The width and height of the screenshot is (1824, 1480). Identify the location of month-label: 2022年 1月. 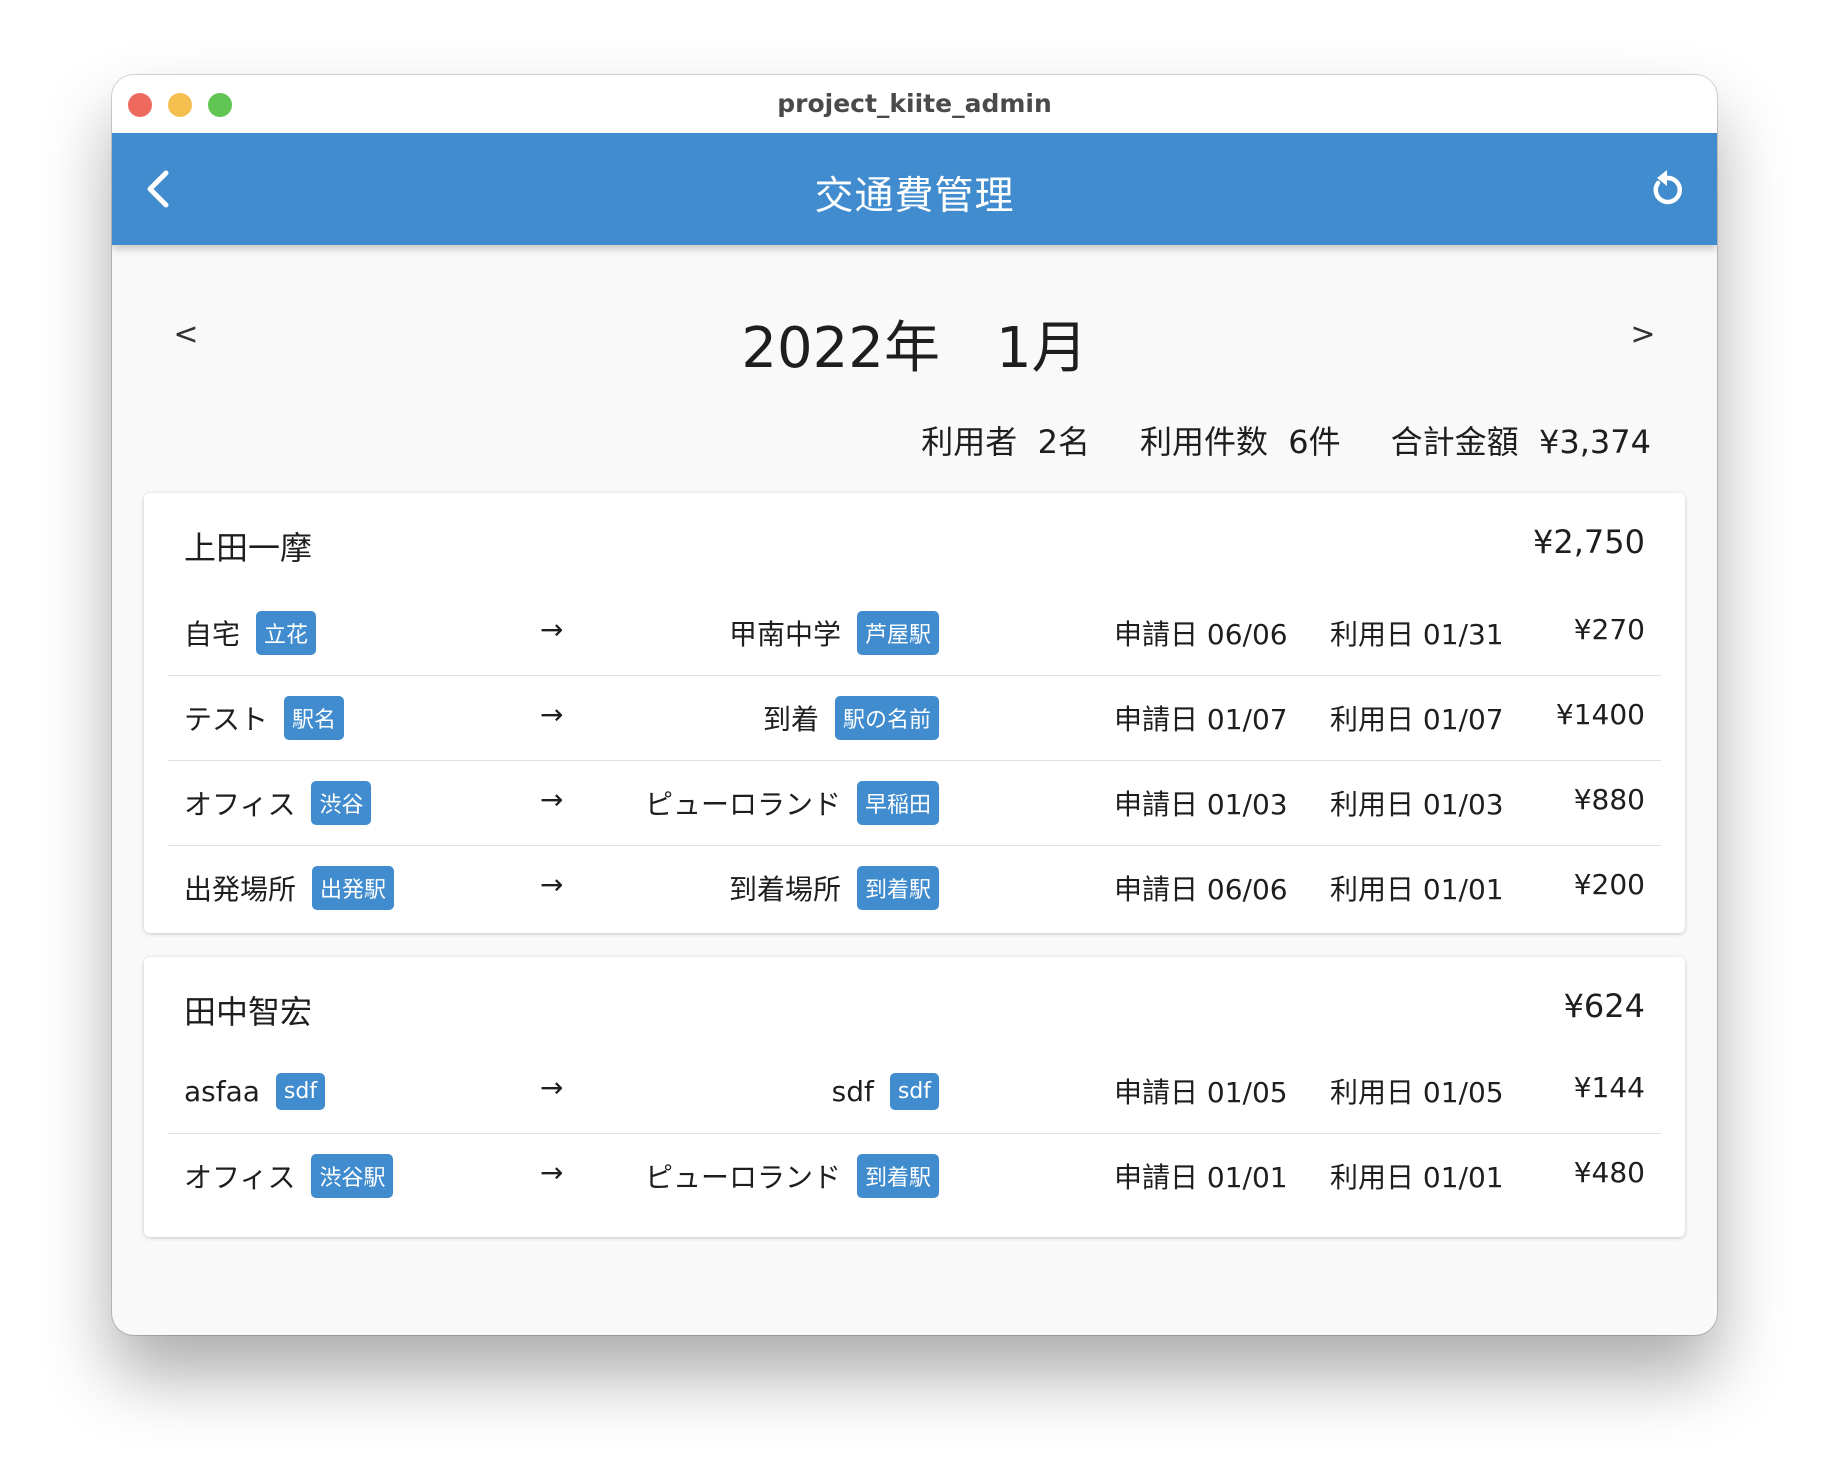
(914, 348).